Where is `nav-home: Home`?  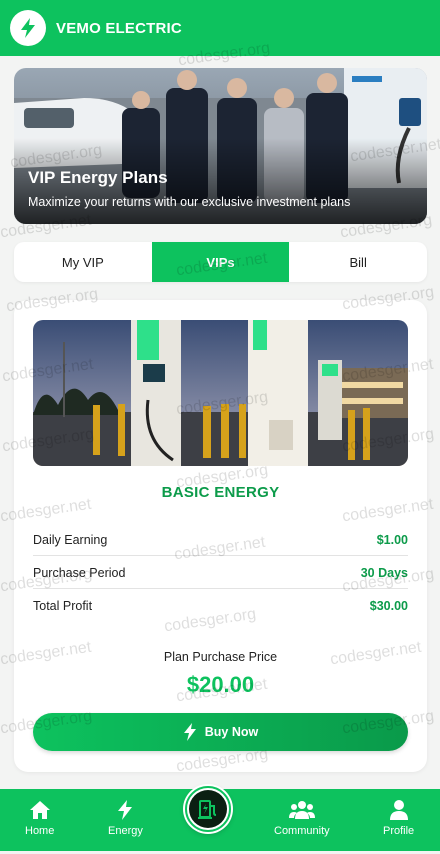
nav-home: Home is located at coordinates (39, 818).